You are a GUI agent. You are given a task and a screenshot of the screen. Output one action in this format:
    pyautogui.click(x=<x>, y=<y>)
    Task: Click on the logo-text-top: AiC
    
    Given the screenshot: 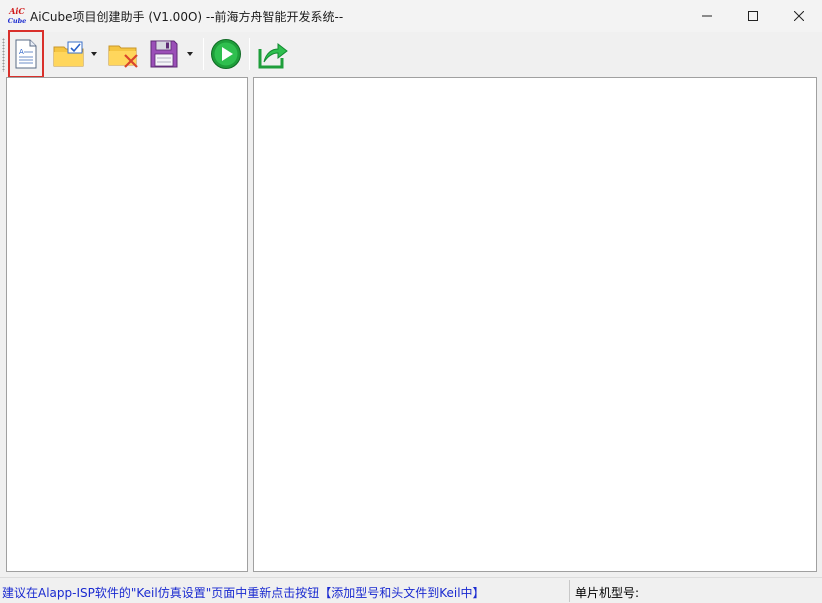 What is the action you would take?
    pyautogui.click(x=16, y=11)
    